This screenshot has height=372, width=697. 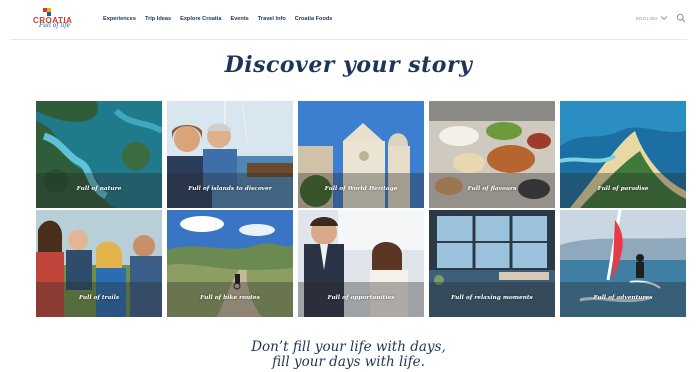 I want to click on tile-label: Full of trails, so click(x=99, y=298).